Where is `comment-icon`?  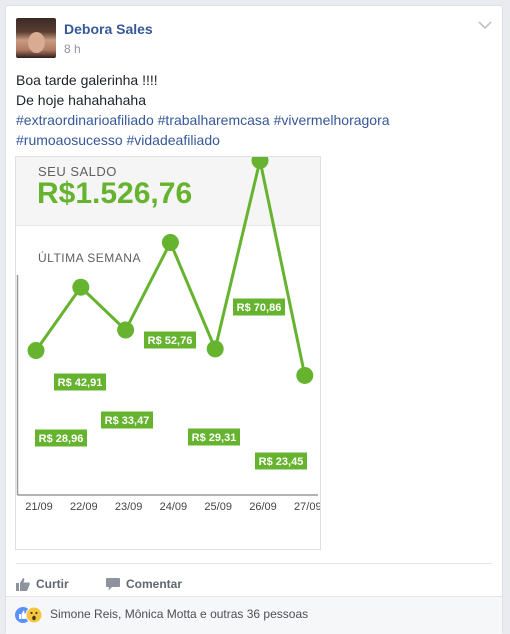
comment-icon is located at coordinates (113, 583).